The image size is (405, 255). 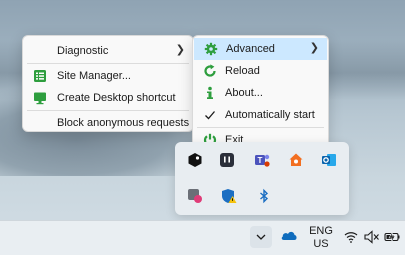 I want to click on home-app-icon, so click(x=296, y=160).